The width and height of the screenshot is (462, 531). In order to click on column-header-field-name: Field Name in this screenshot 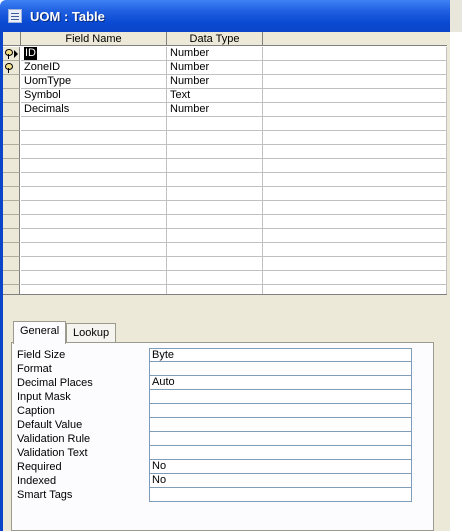, I will do `click(94, 39)`.